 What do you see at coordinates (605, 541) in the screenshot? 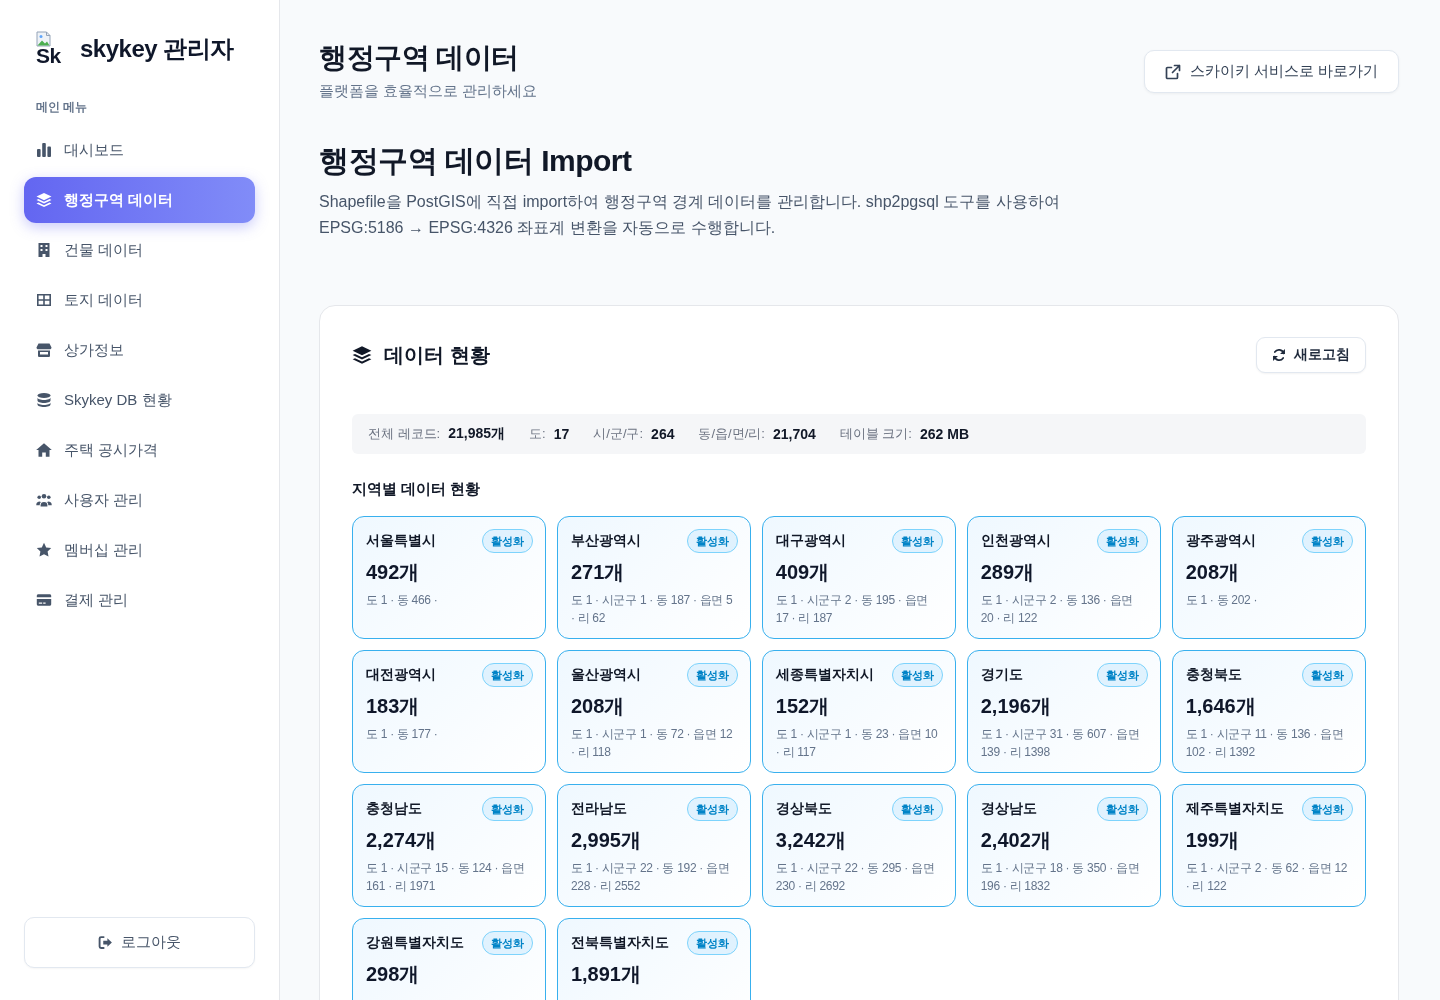
I see `region-name: 부산광역시` at bounding box center [605, 541].